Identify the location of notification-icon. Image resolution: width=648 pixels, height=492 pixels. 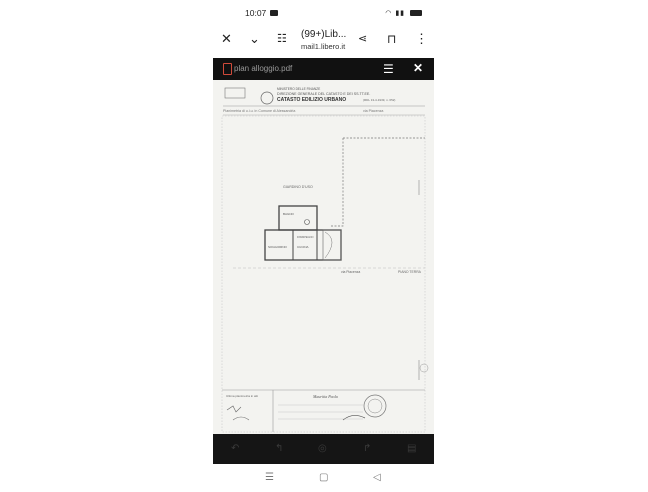
(274, 13).